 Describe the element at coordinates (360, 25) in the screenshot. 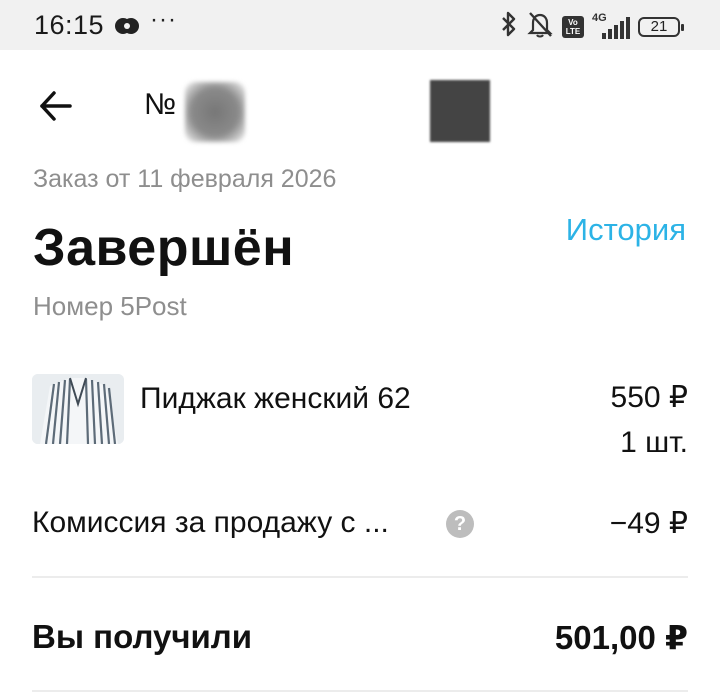

I see `status-bar: 16:15 ··· Vo LTE 4G 21` at that location.